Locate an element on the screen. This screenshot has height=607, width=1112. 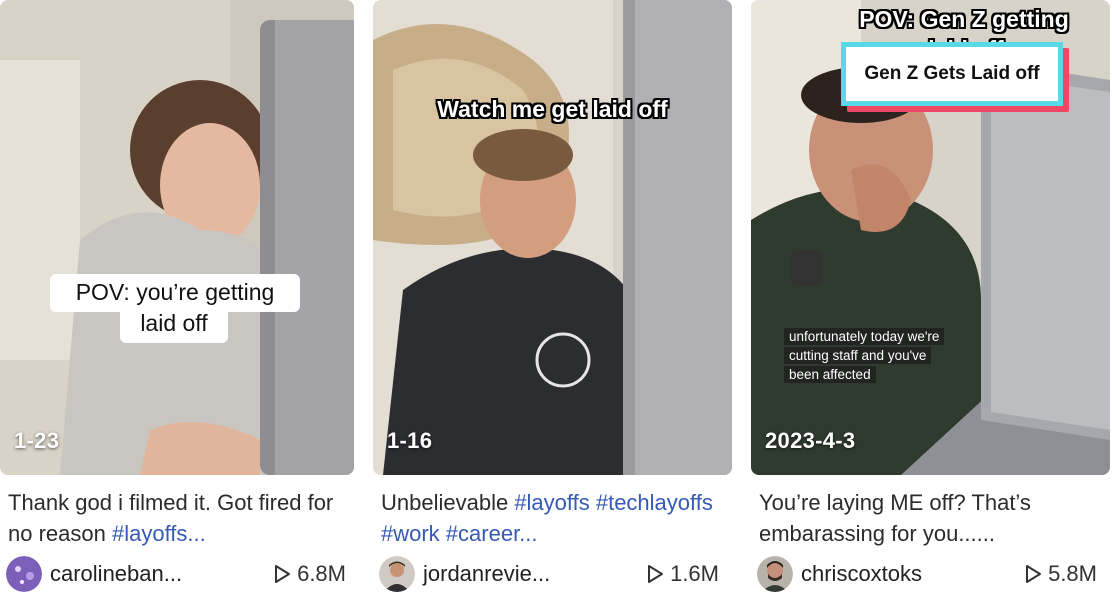
video-meta: chriscoxtoks 5.8M is located at coordinates (927, 574).